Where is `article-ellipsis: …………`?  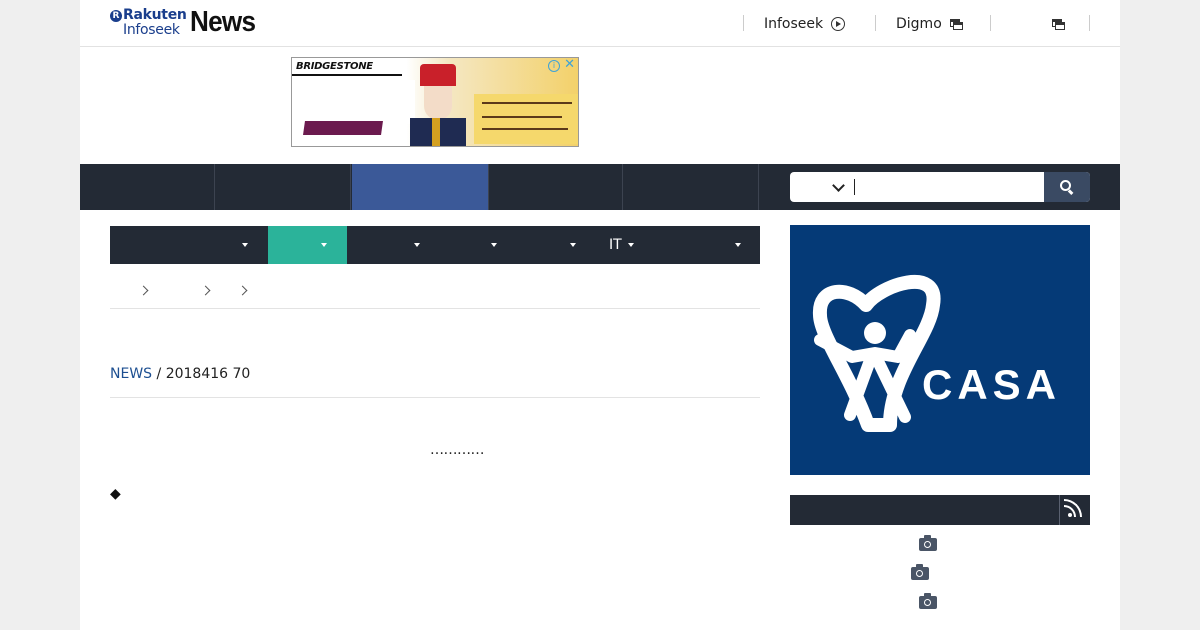 article-ellipsis: ………… is located at coordinates (457, 450).